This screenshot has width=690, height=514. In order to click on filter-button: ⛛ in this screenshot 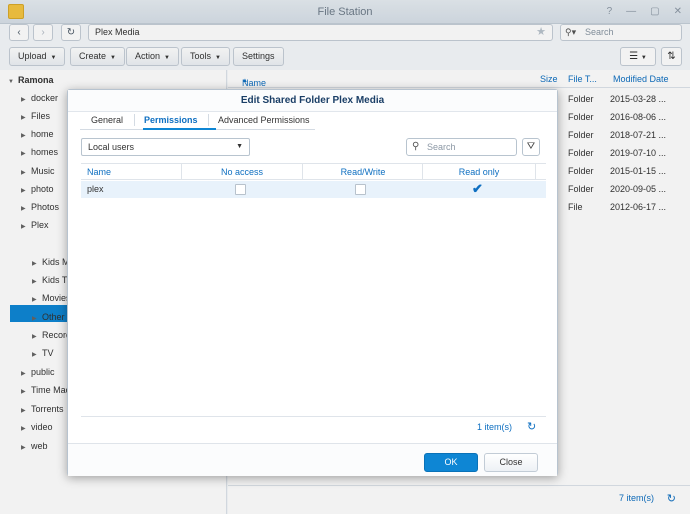, I will do `click(531, 147)`.